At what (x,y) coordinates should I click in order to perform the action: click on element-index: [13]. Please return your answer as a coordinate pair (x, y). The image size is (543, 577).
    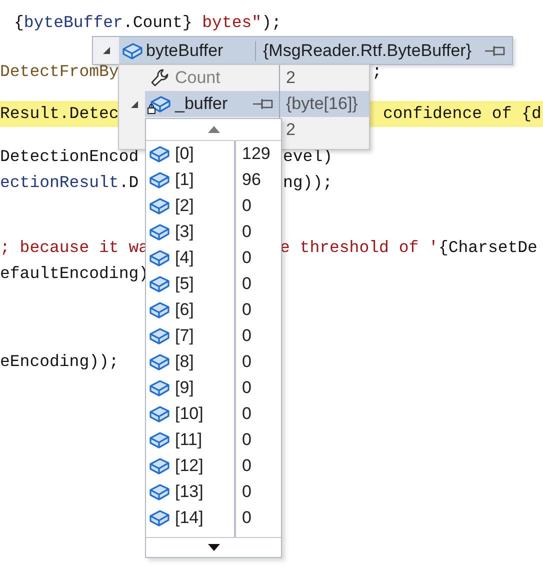
    Looking at the image, I should click on (189, 492).